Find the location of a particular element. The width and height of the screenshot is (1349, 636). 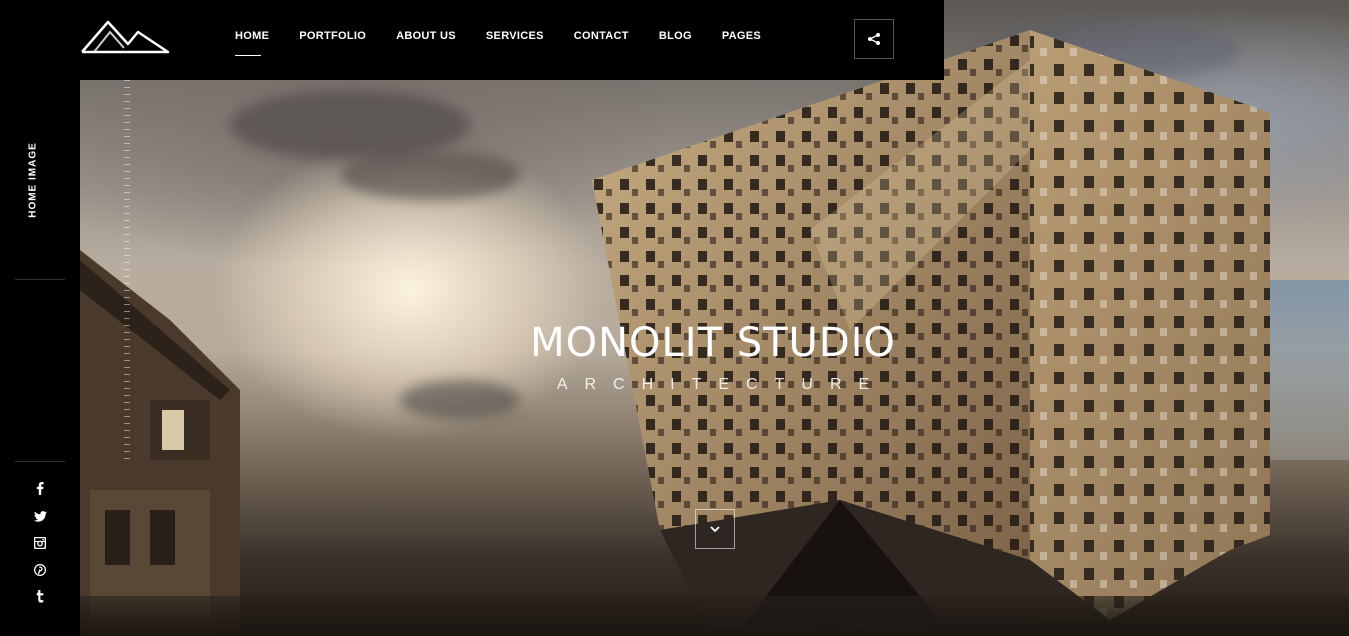

scroll-down-button is located at coordinates (715, 529).